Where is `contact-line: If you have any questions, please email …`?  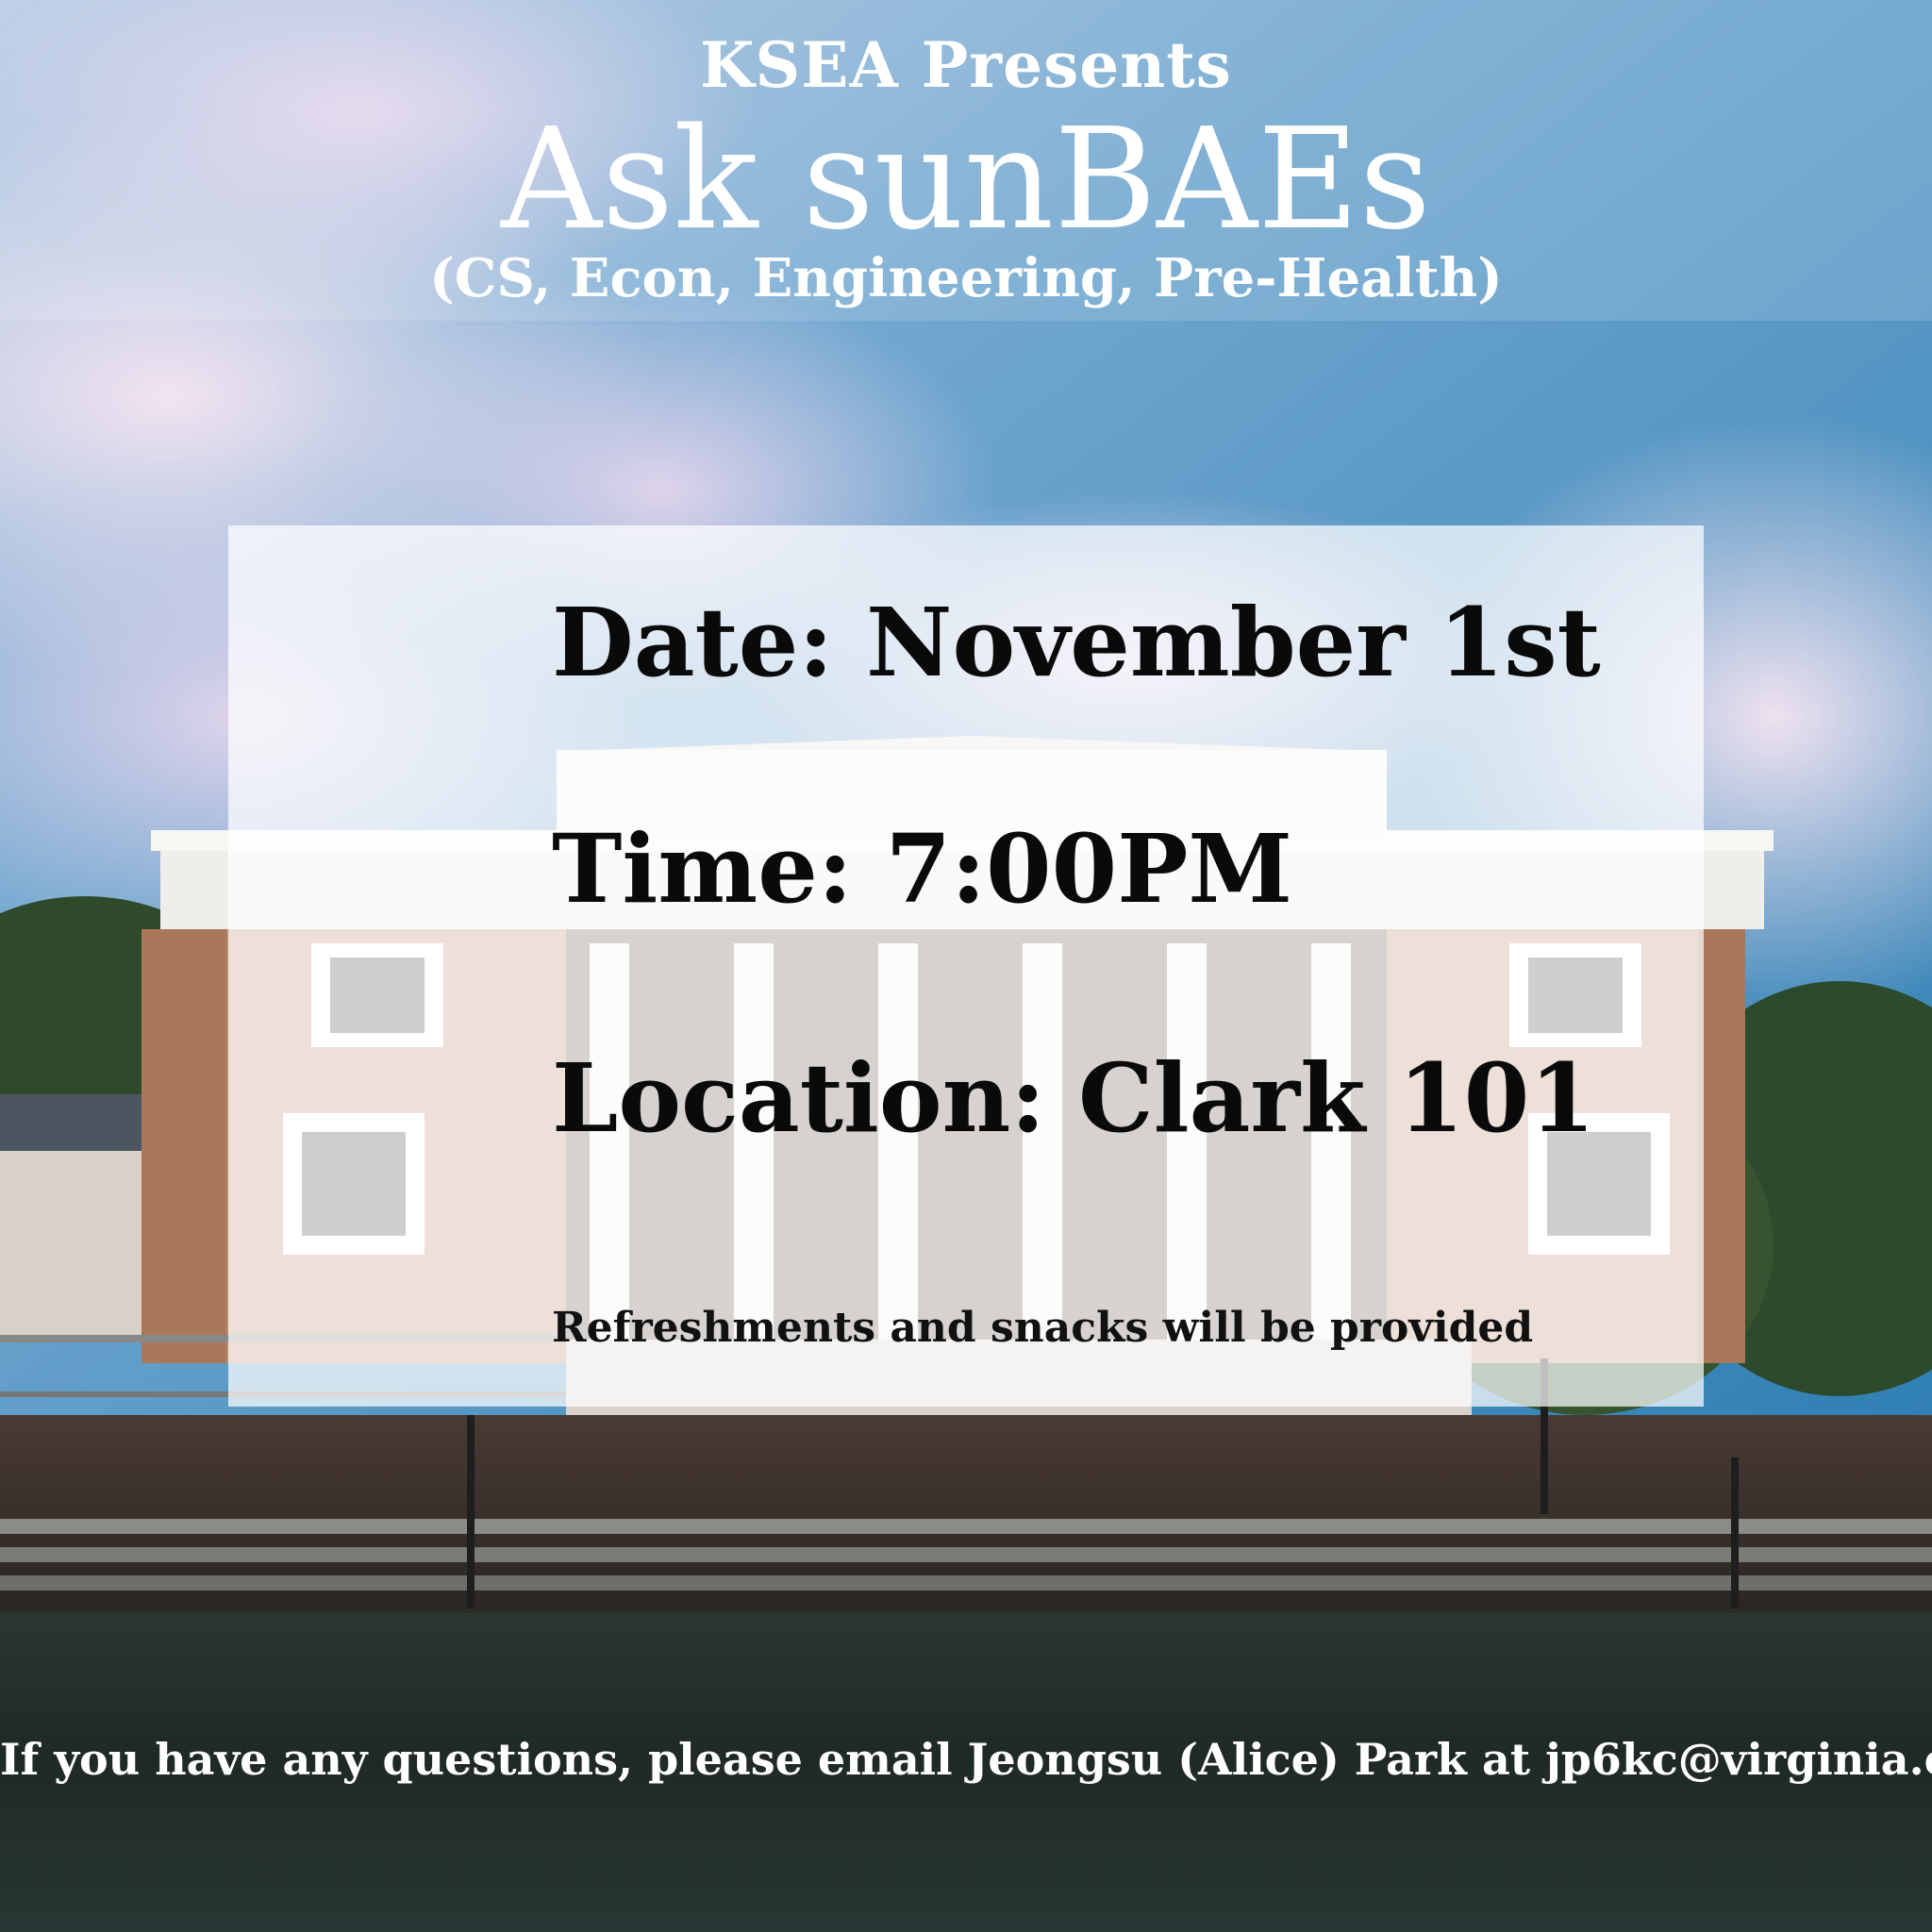 contact-line: If you have any questions, please email … is located at coordinates (966, 1760).